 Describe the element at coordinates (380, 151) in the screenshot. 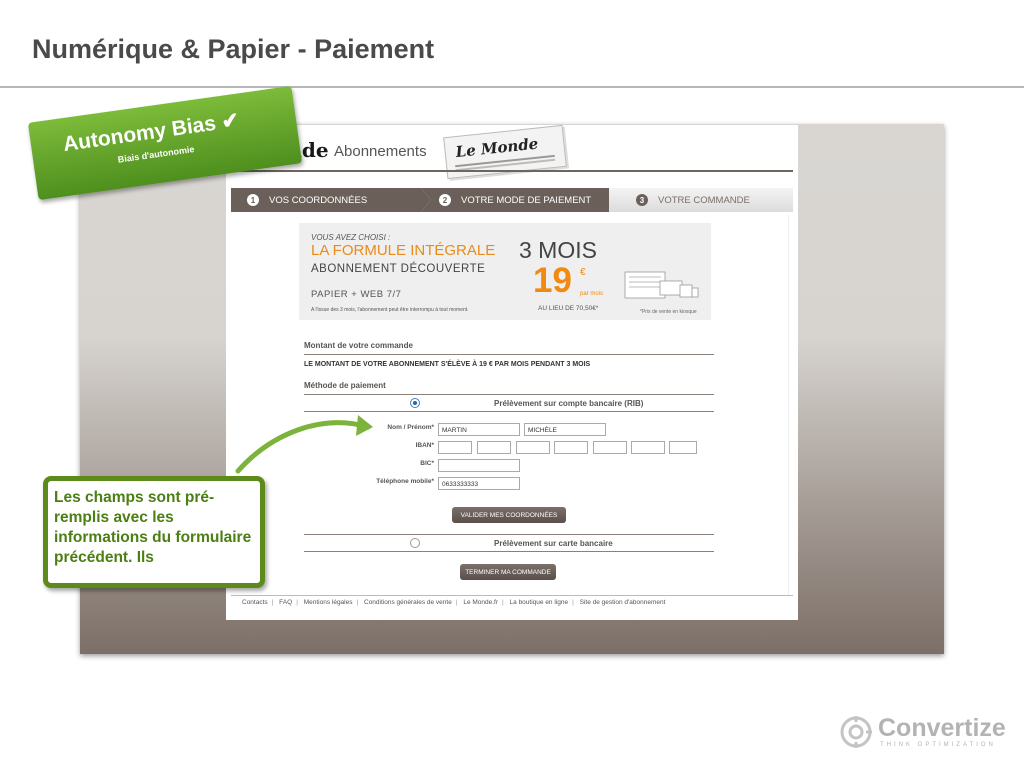

I see `site-section-title: Abonnements` at that location.